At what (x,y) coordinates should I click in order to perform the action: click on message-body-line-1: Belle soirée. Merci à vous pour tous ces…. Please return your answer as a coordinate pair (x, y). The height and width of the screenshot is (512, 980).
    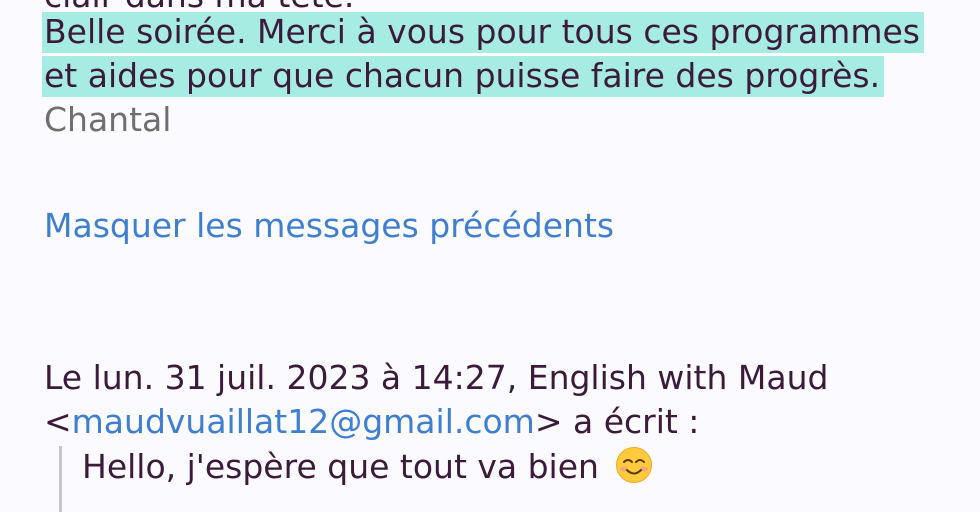
    Looking at the image, I should click on (483, 32).